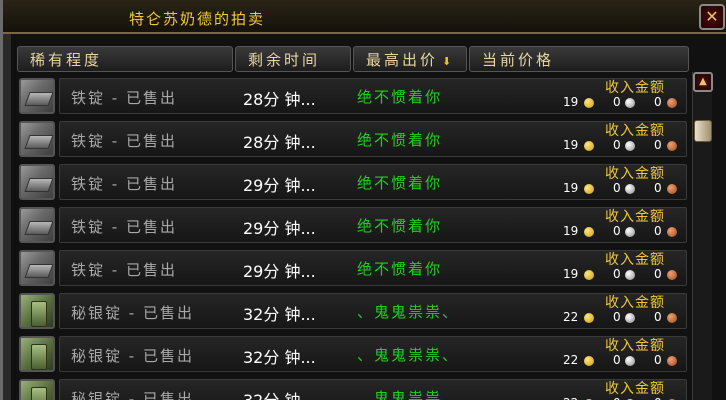  Describe the element at coordinates (7, 217) in the screenshot. I see `window-frame` at that location.